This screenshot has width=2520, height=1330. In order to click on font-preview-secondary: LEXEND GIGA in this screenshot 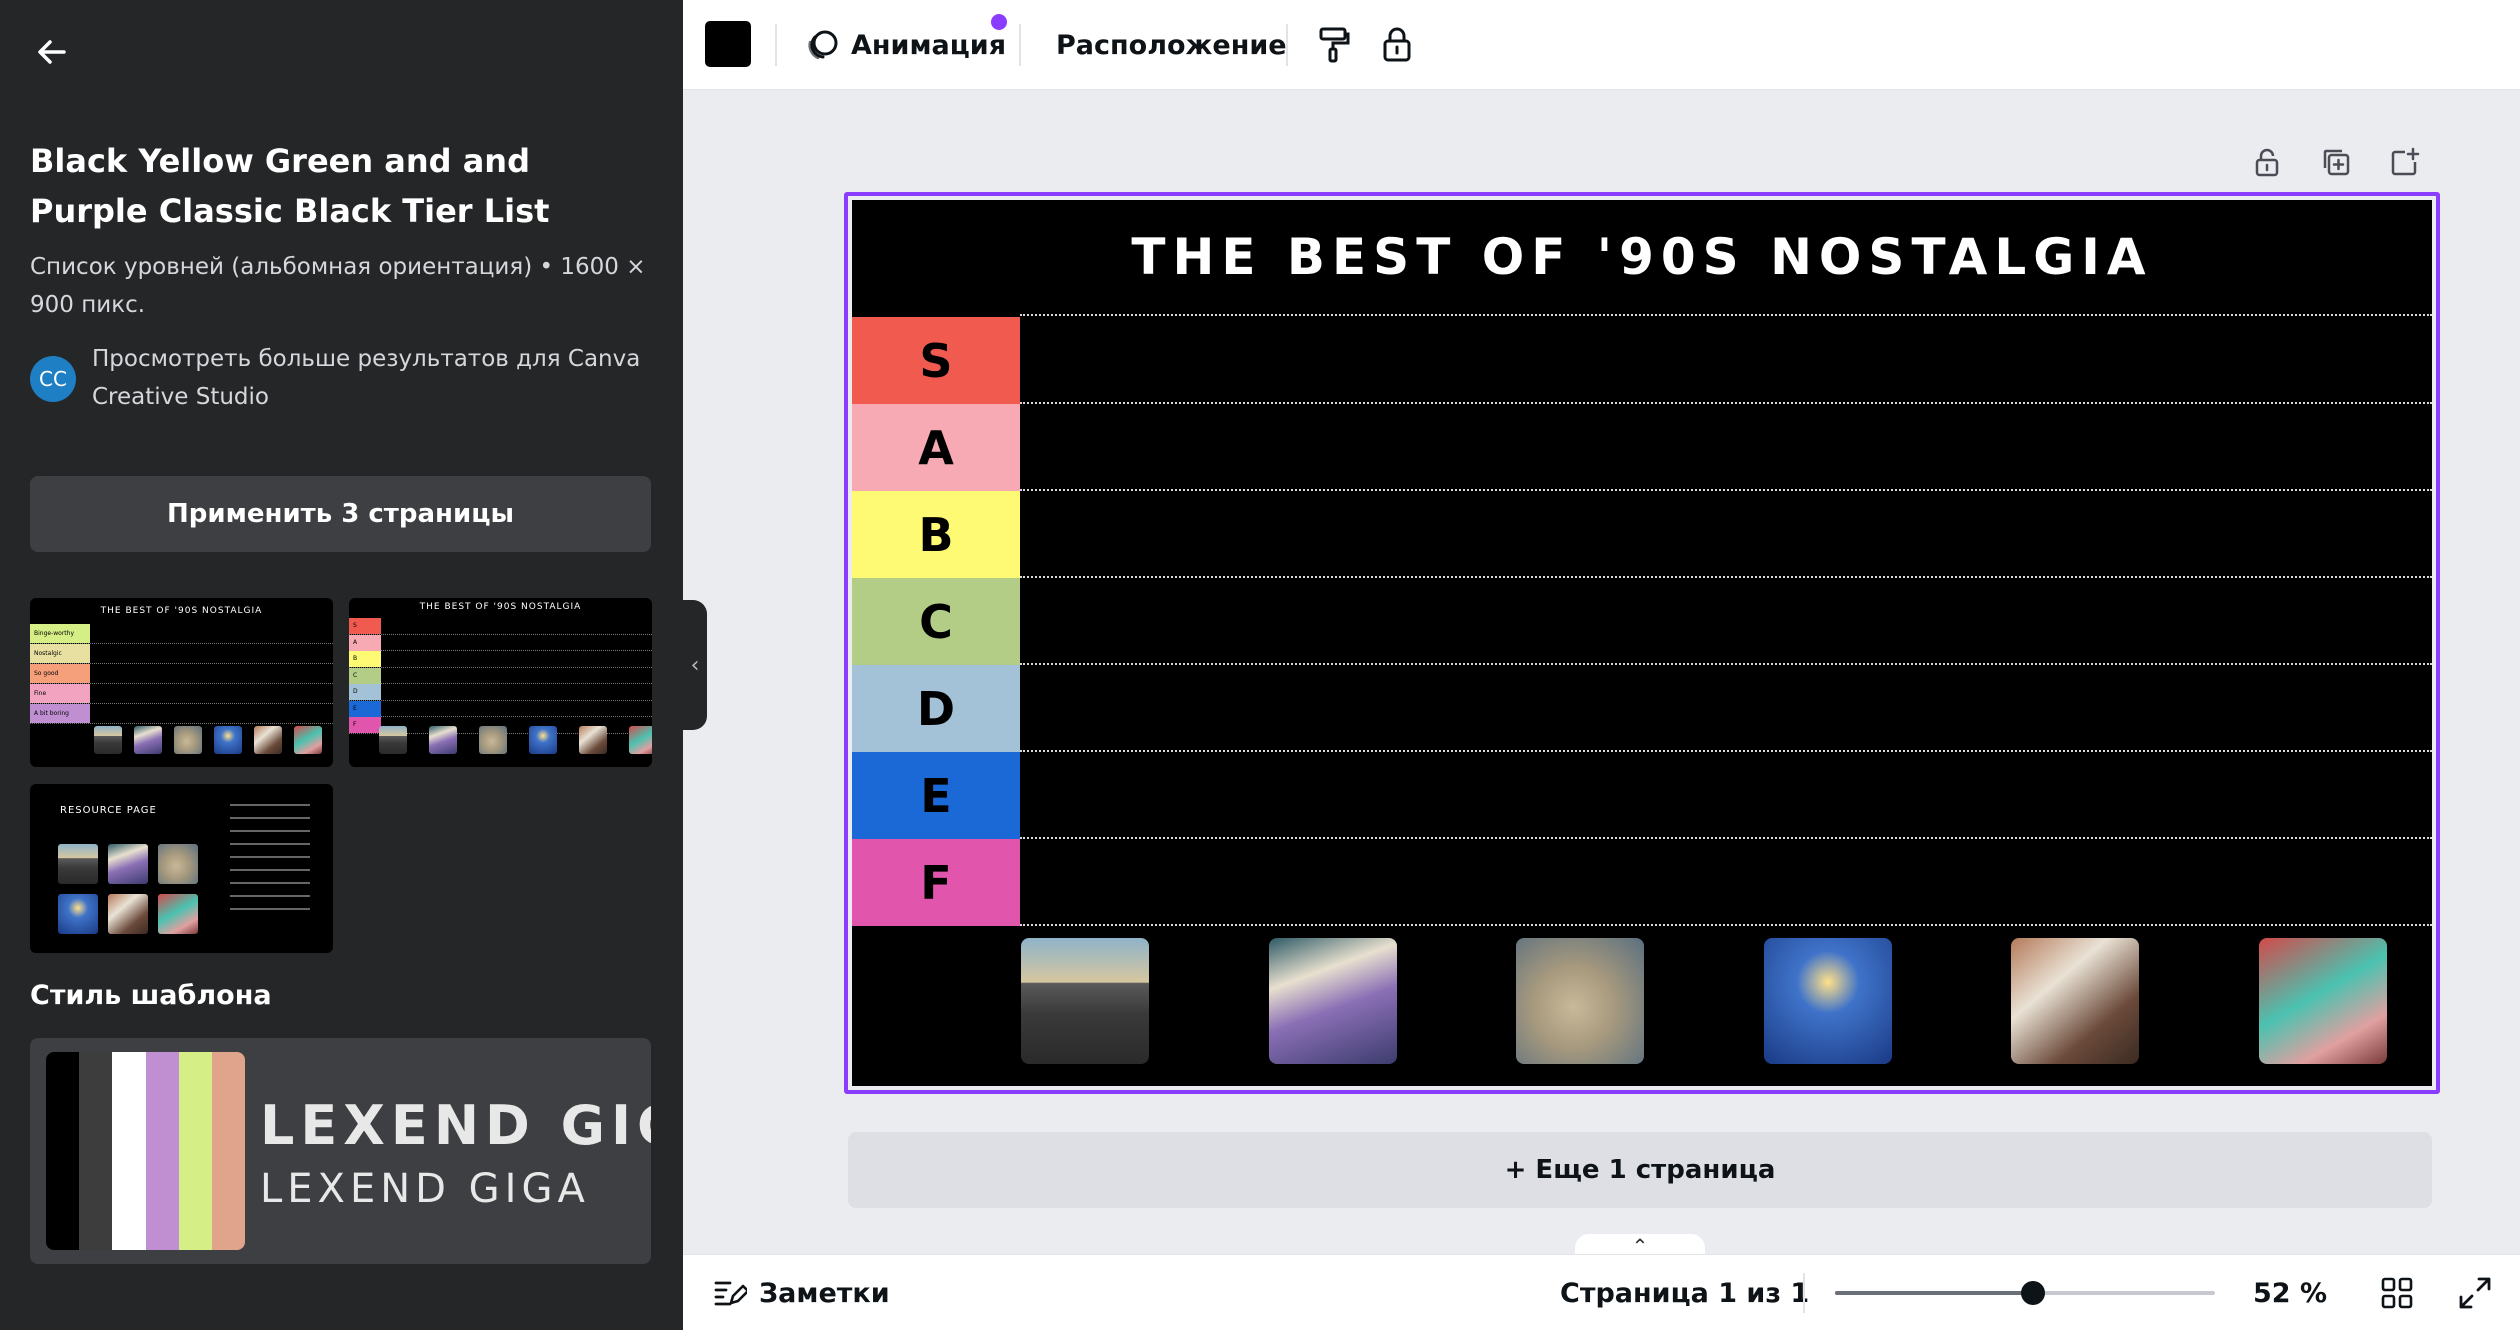, I will do `click(425, 1189)`.